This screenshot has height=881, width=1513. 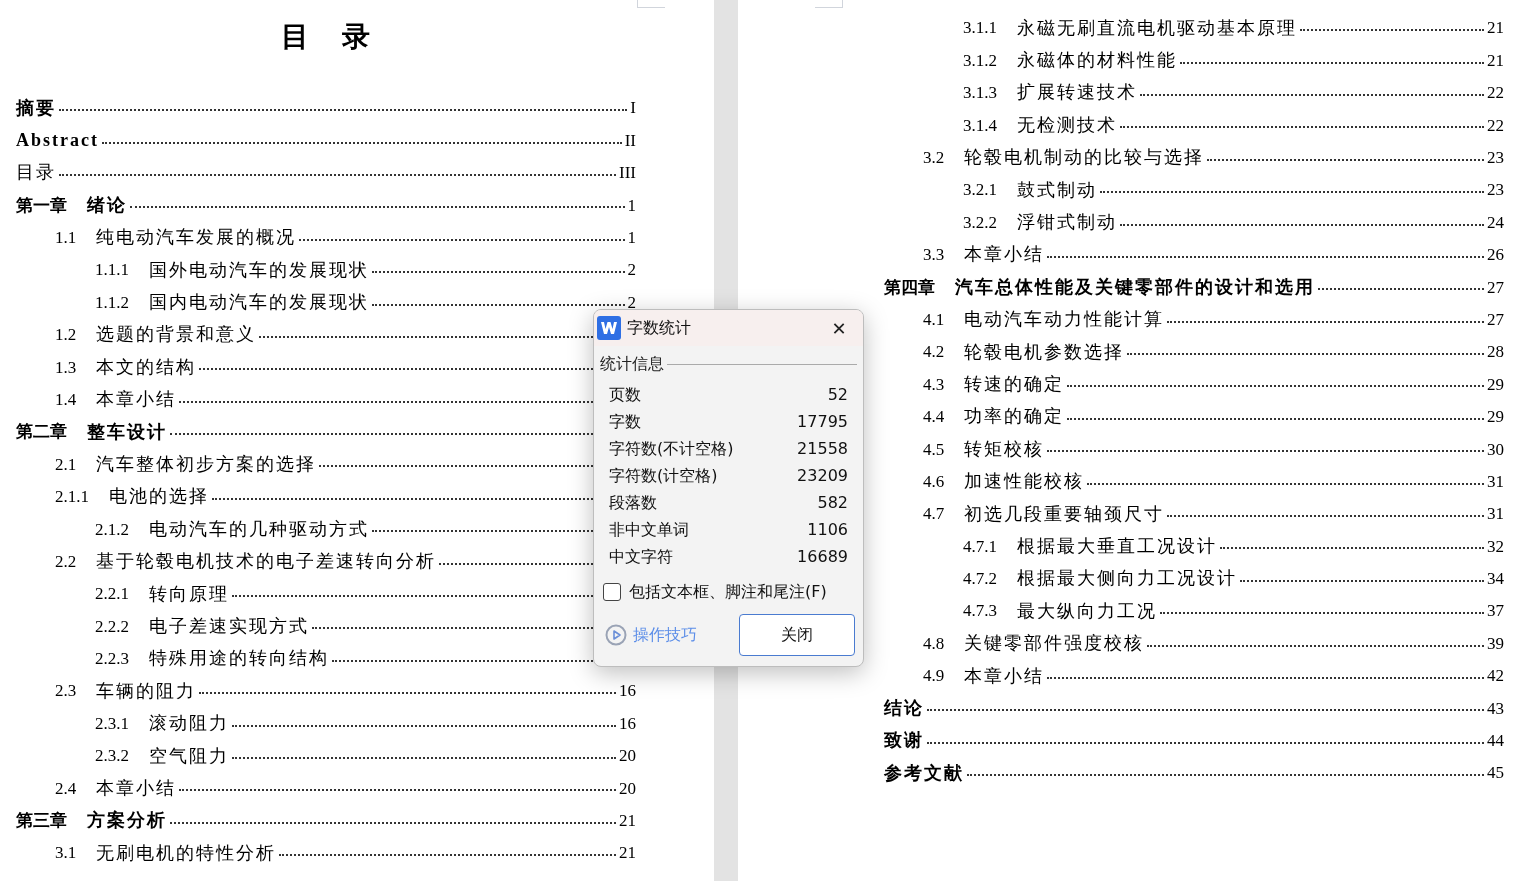 What do you see at coordinates (1044, 352) in the screenshot?
I see `entry-title: 轮毂电机参数选择` at bounding box center [1044, 352].